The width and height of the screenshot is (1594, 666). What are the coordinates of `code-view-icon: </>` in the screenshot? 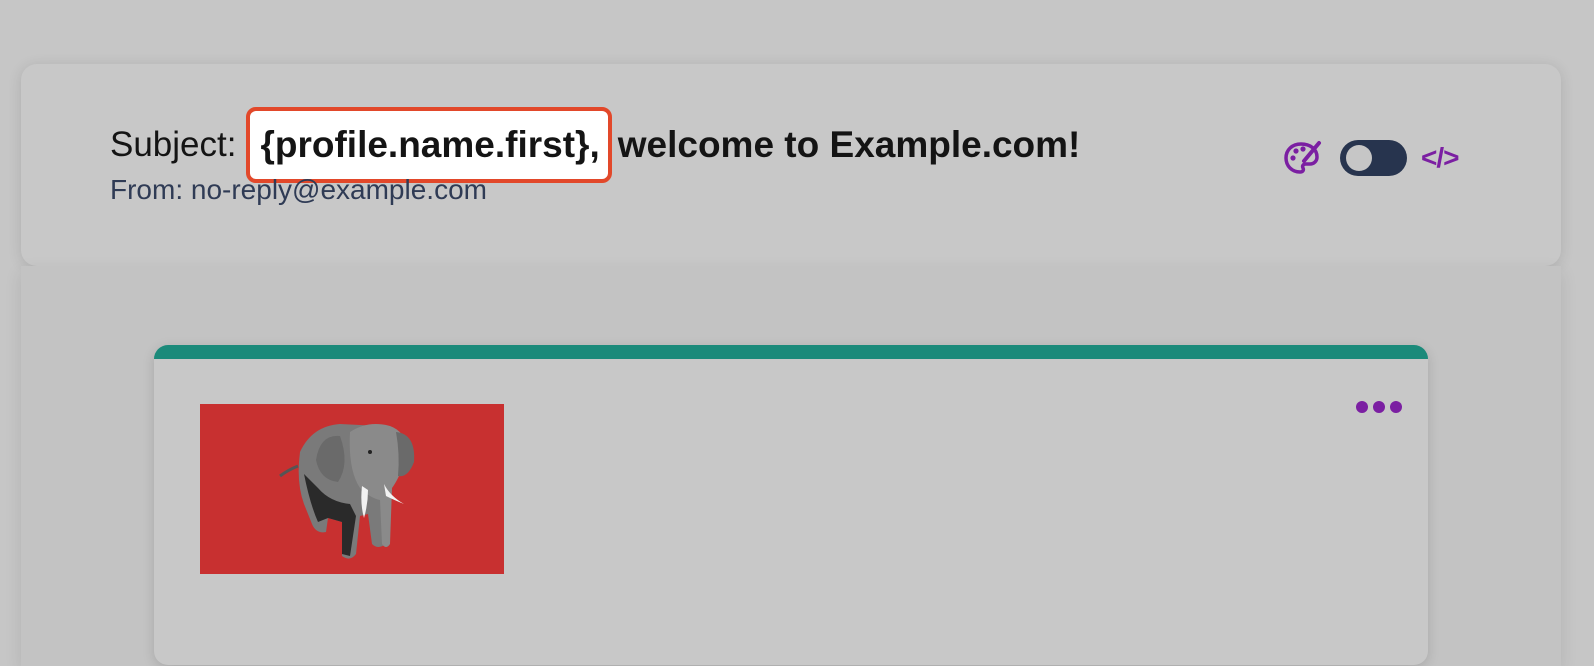 It's located at (1440, 158).